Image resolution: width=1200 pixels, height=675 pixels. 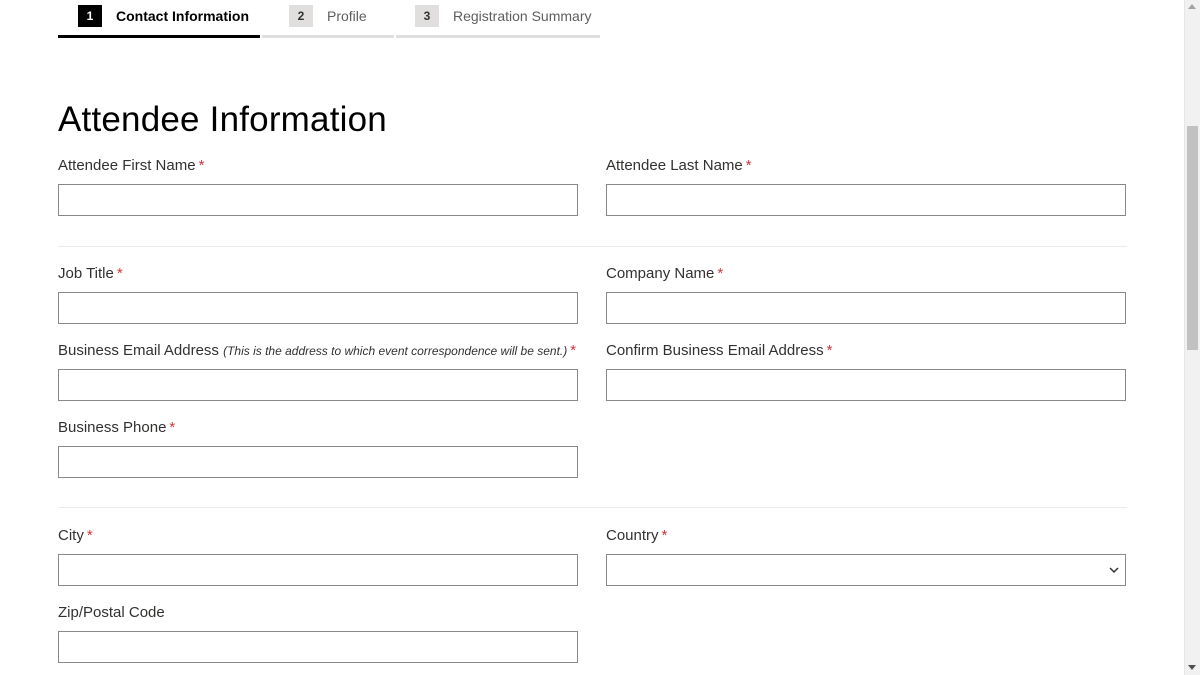 I want to click on city-field: City *, so click(x=318, y=556).